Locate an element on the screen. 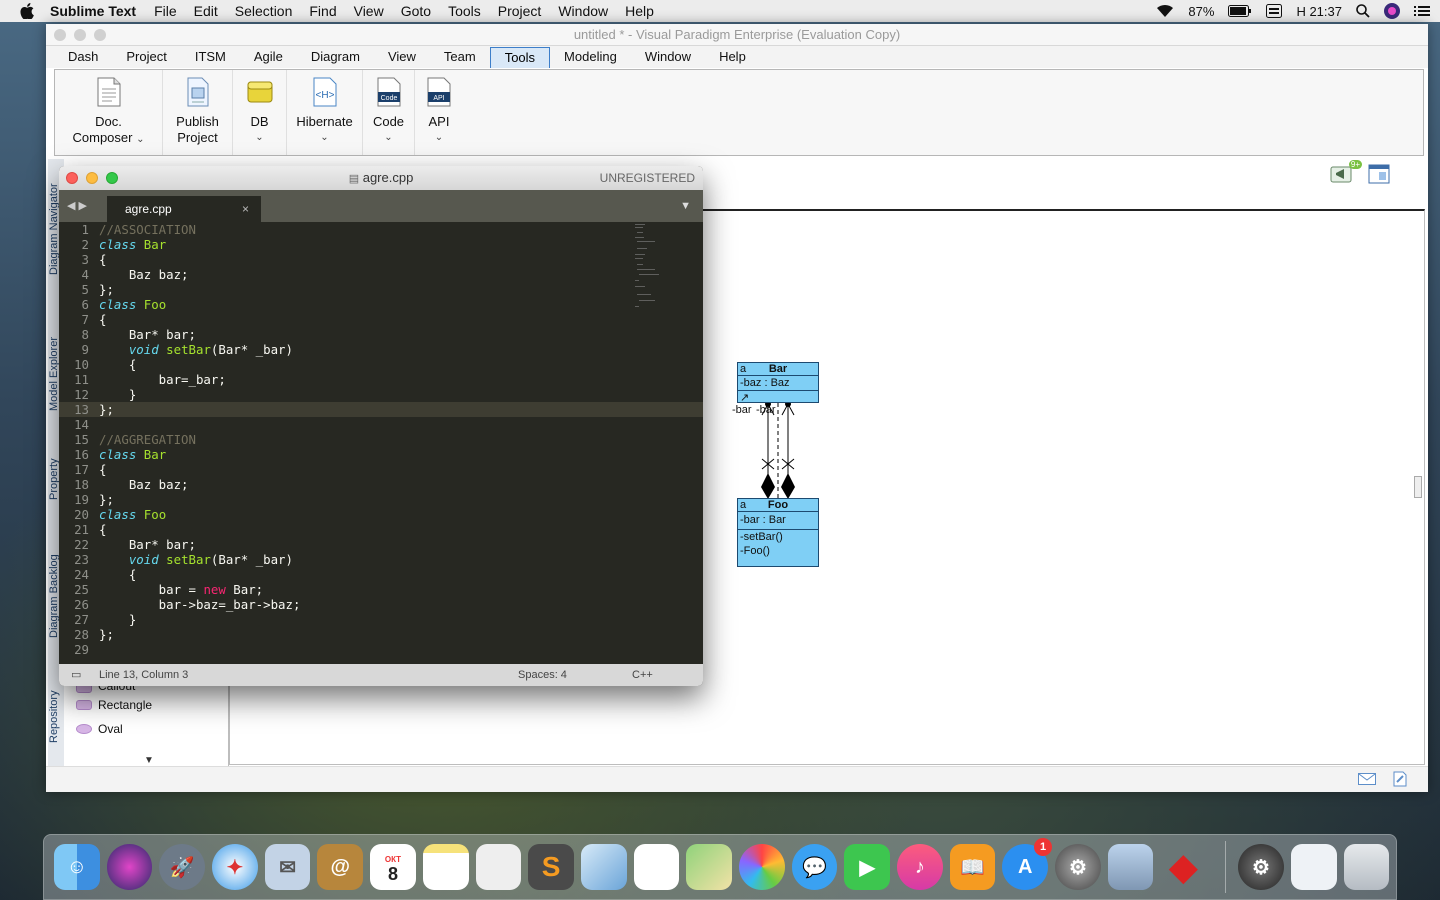 The image size is (1440, 900). code-line: 22 Bar* bar; is located at coordinates (381, 544).